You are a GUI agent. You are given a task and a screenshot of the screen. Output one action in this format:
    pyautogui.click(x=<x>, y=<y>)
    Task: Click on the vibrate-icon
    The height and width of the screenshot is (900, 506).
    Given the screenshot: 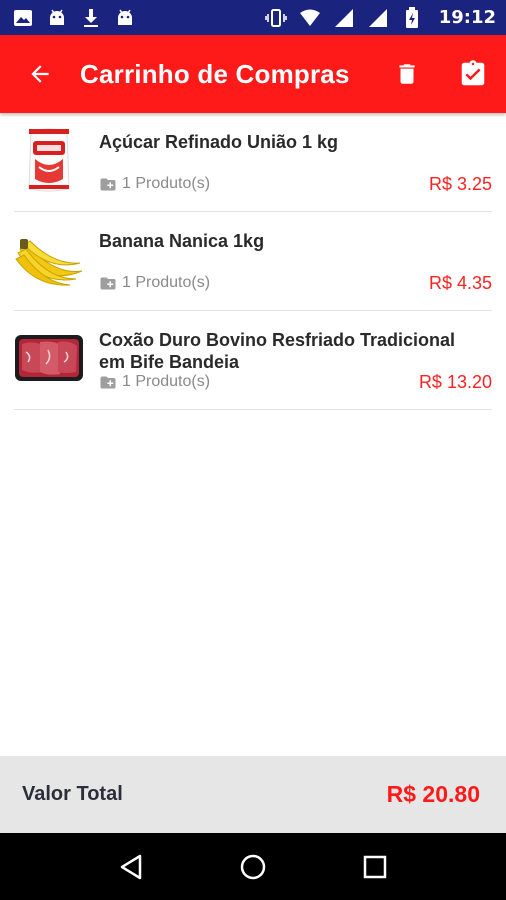 What is the action you would take?
    pyautogui.click(x=275, y=18)
    